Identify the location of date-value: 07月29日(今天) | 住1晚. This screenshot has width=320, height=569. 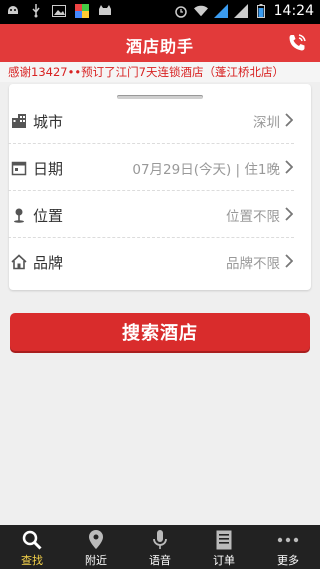
(206, 170).